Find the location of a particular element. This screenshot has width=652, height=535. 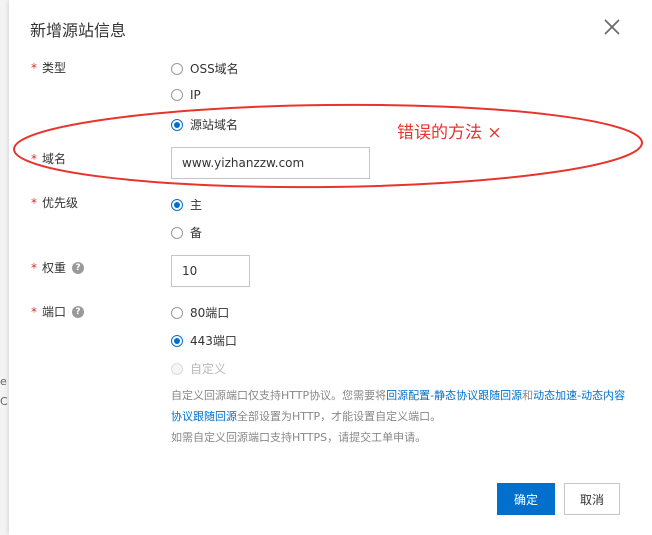

type-label-text: 类型 is located at coordinates (54, 68).